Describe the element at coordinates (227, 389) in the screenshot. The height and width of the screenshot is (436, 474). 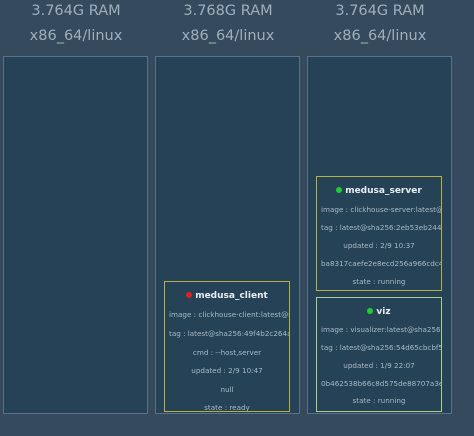
I see `container-extra: null` at that location.